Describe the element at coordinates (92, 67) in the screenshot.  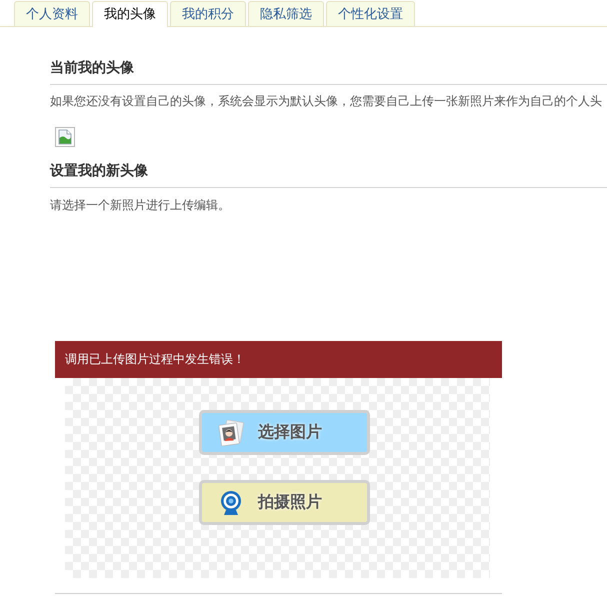
I see `section-title: 当前我的头像` at that location.